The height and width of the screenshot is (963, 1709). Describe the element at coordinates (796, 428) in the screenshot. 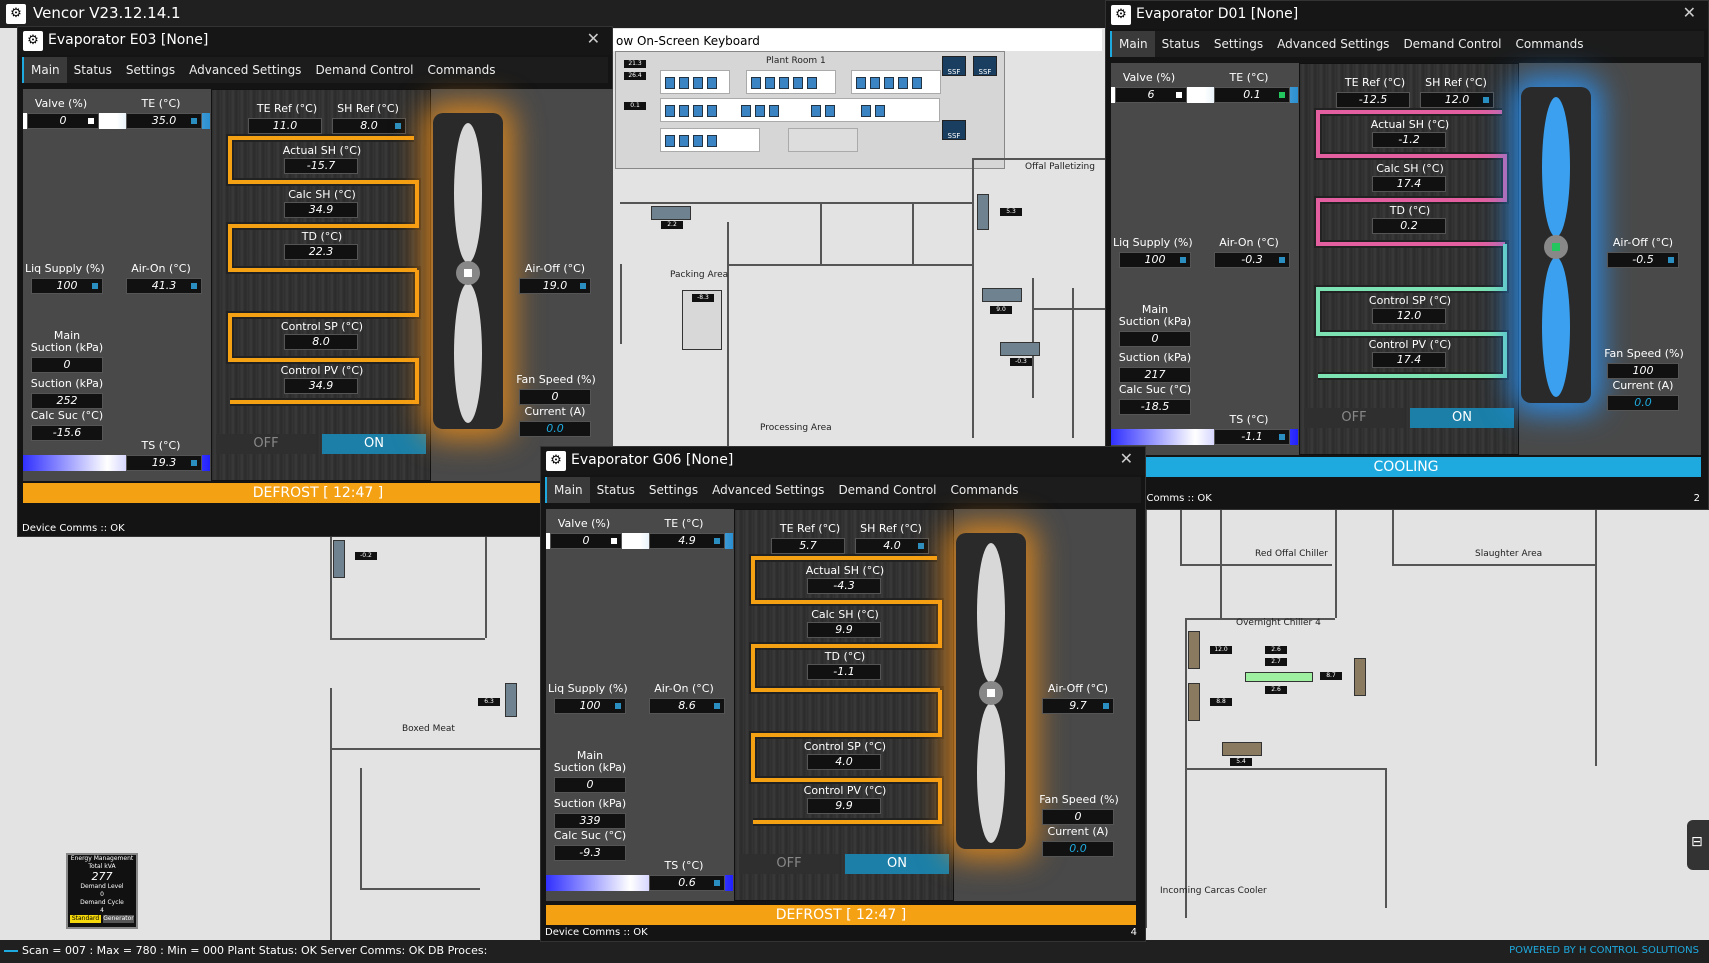

I see `room-label-processing-area: Processing Area` at that location.